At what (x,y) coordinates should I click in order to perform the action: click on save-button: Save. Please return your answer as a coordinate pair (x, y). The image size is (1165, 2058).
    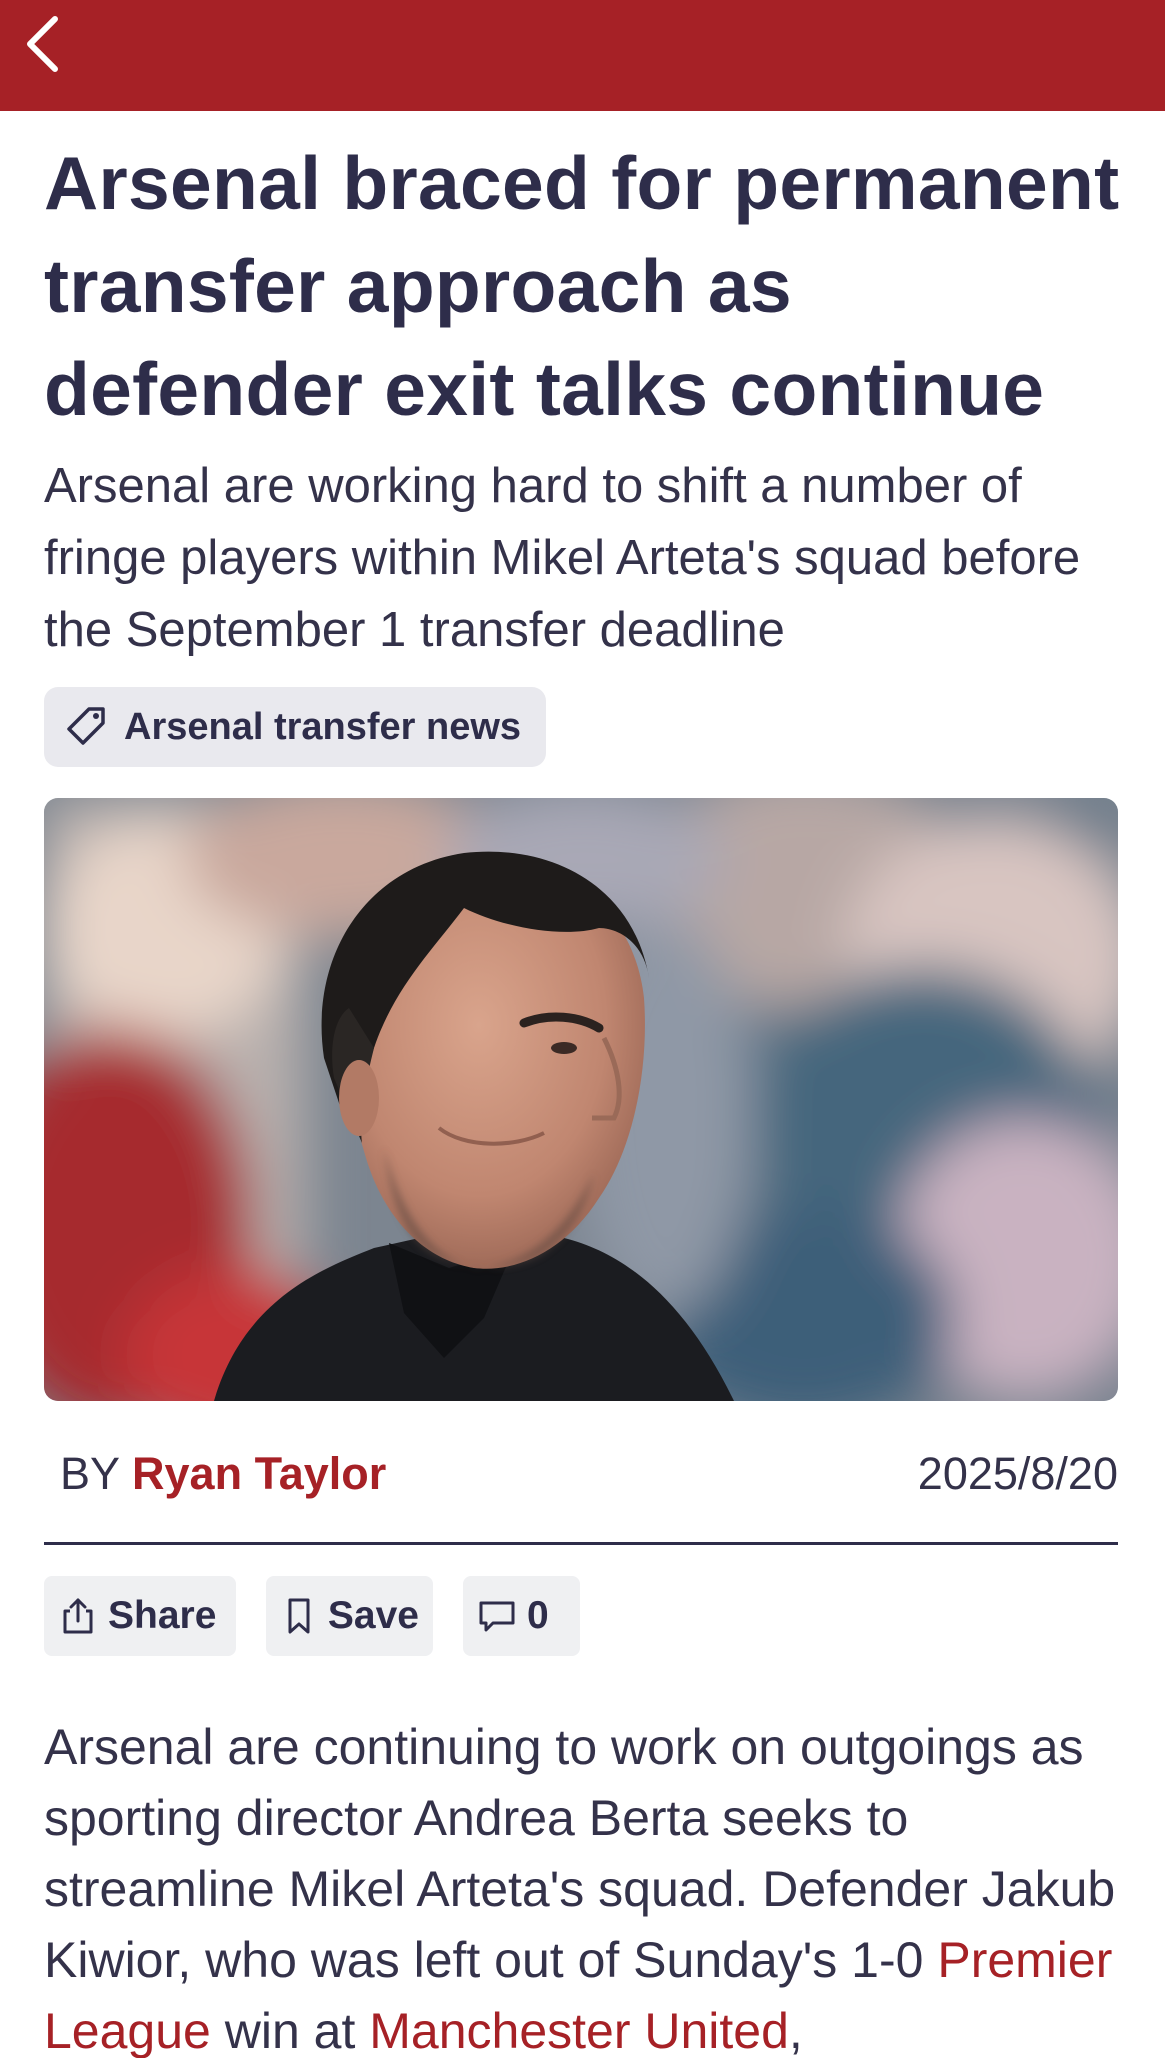
    Looking at the image, I should click on (349, 1616).